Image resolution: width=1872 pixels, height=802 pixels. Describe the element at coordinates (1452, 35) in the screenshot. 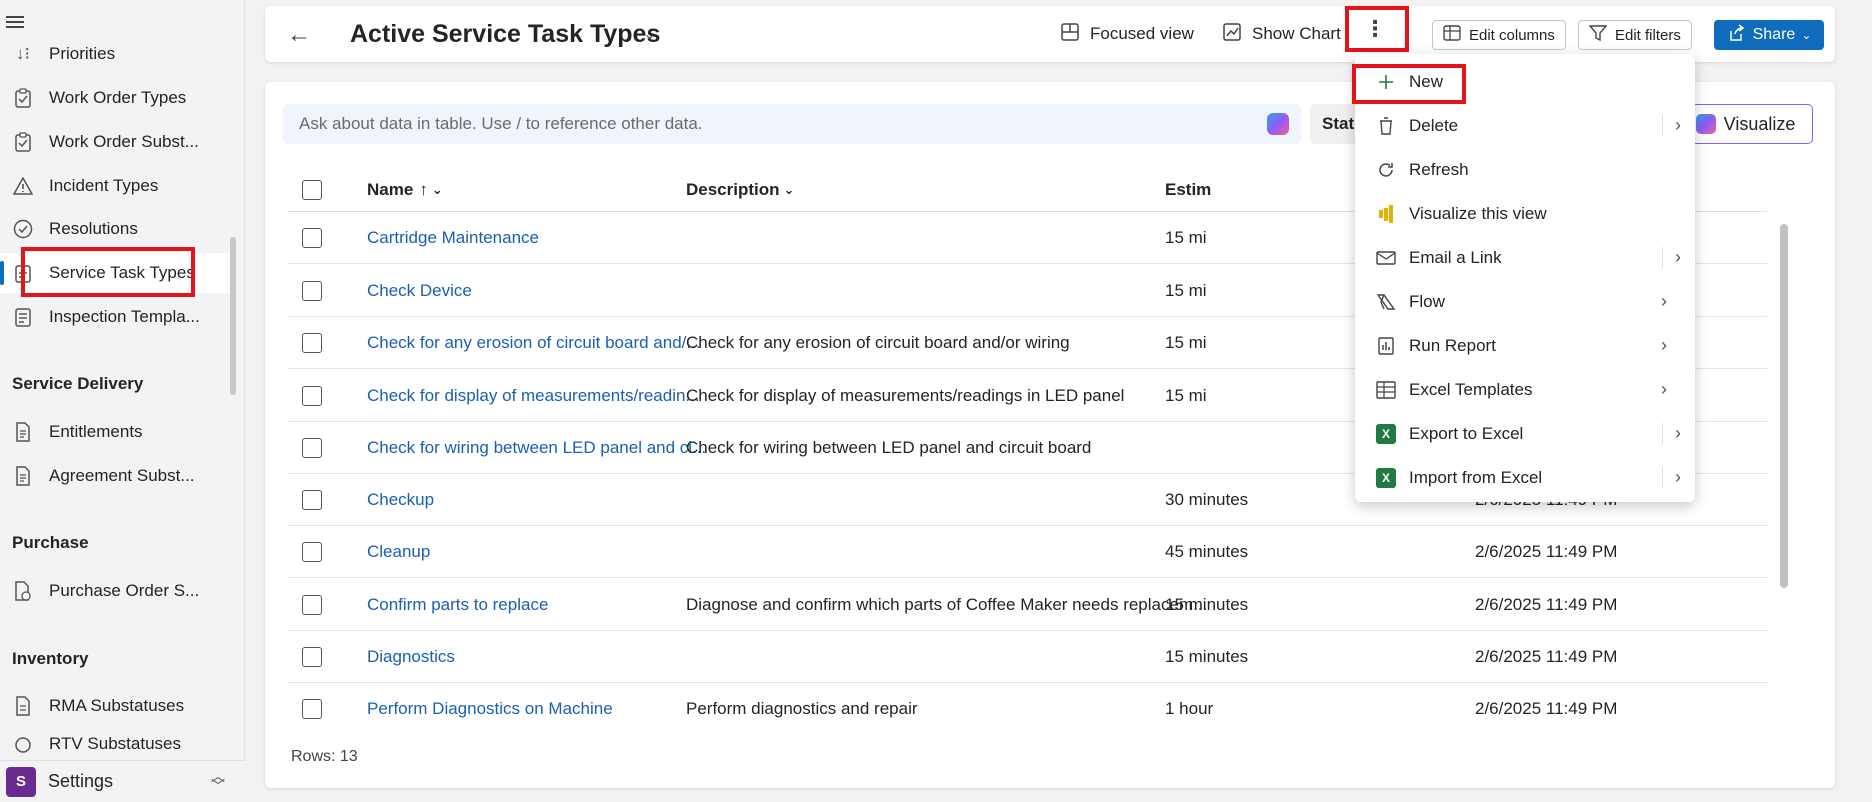

I see `edit-columns-icon` at that location.